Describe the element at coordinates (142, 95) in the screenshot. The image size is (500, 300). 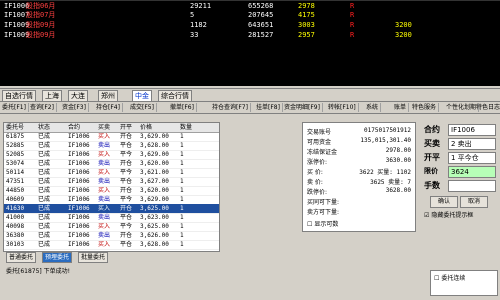
I see `tab-market-4: 中金` at that location.